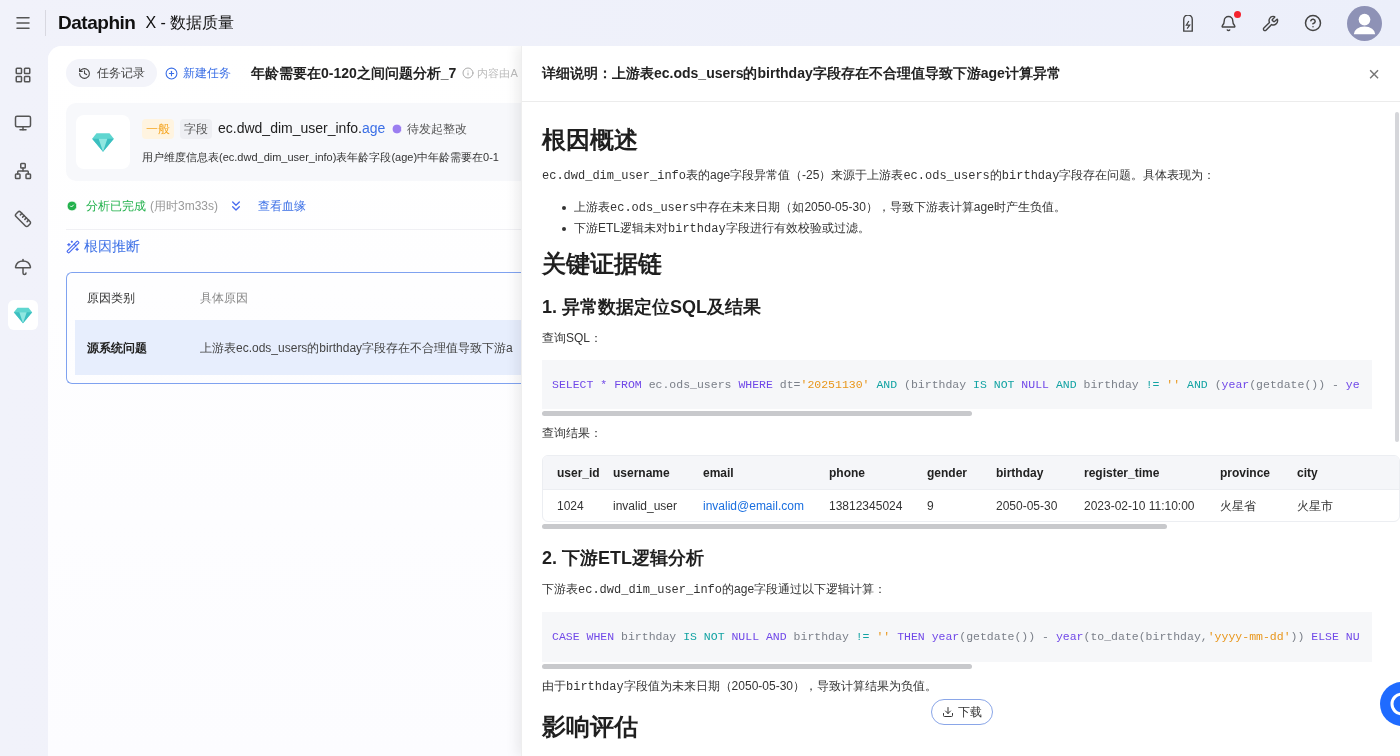  I want to click on history-button: 任务记录, so click(111, 73).